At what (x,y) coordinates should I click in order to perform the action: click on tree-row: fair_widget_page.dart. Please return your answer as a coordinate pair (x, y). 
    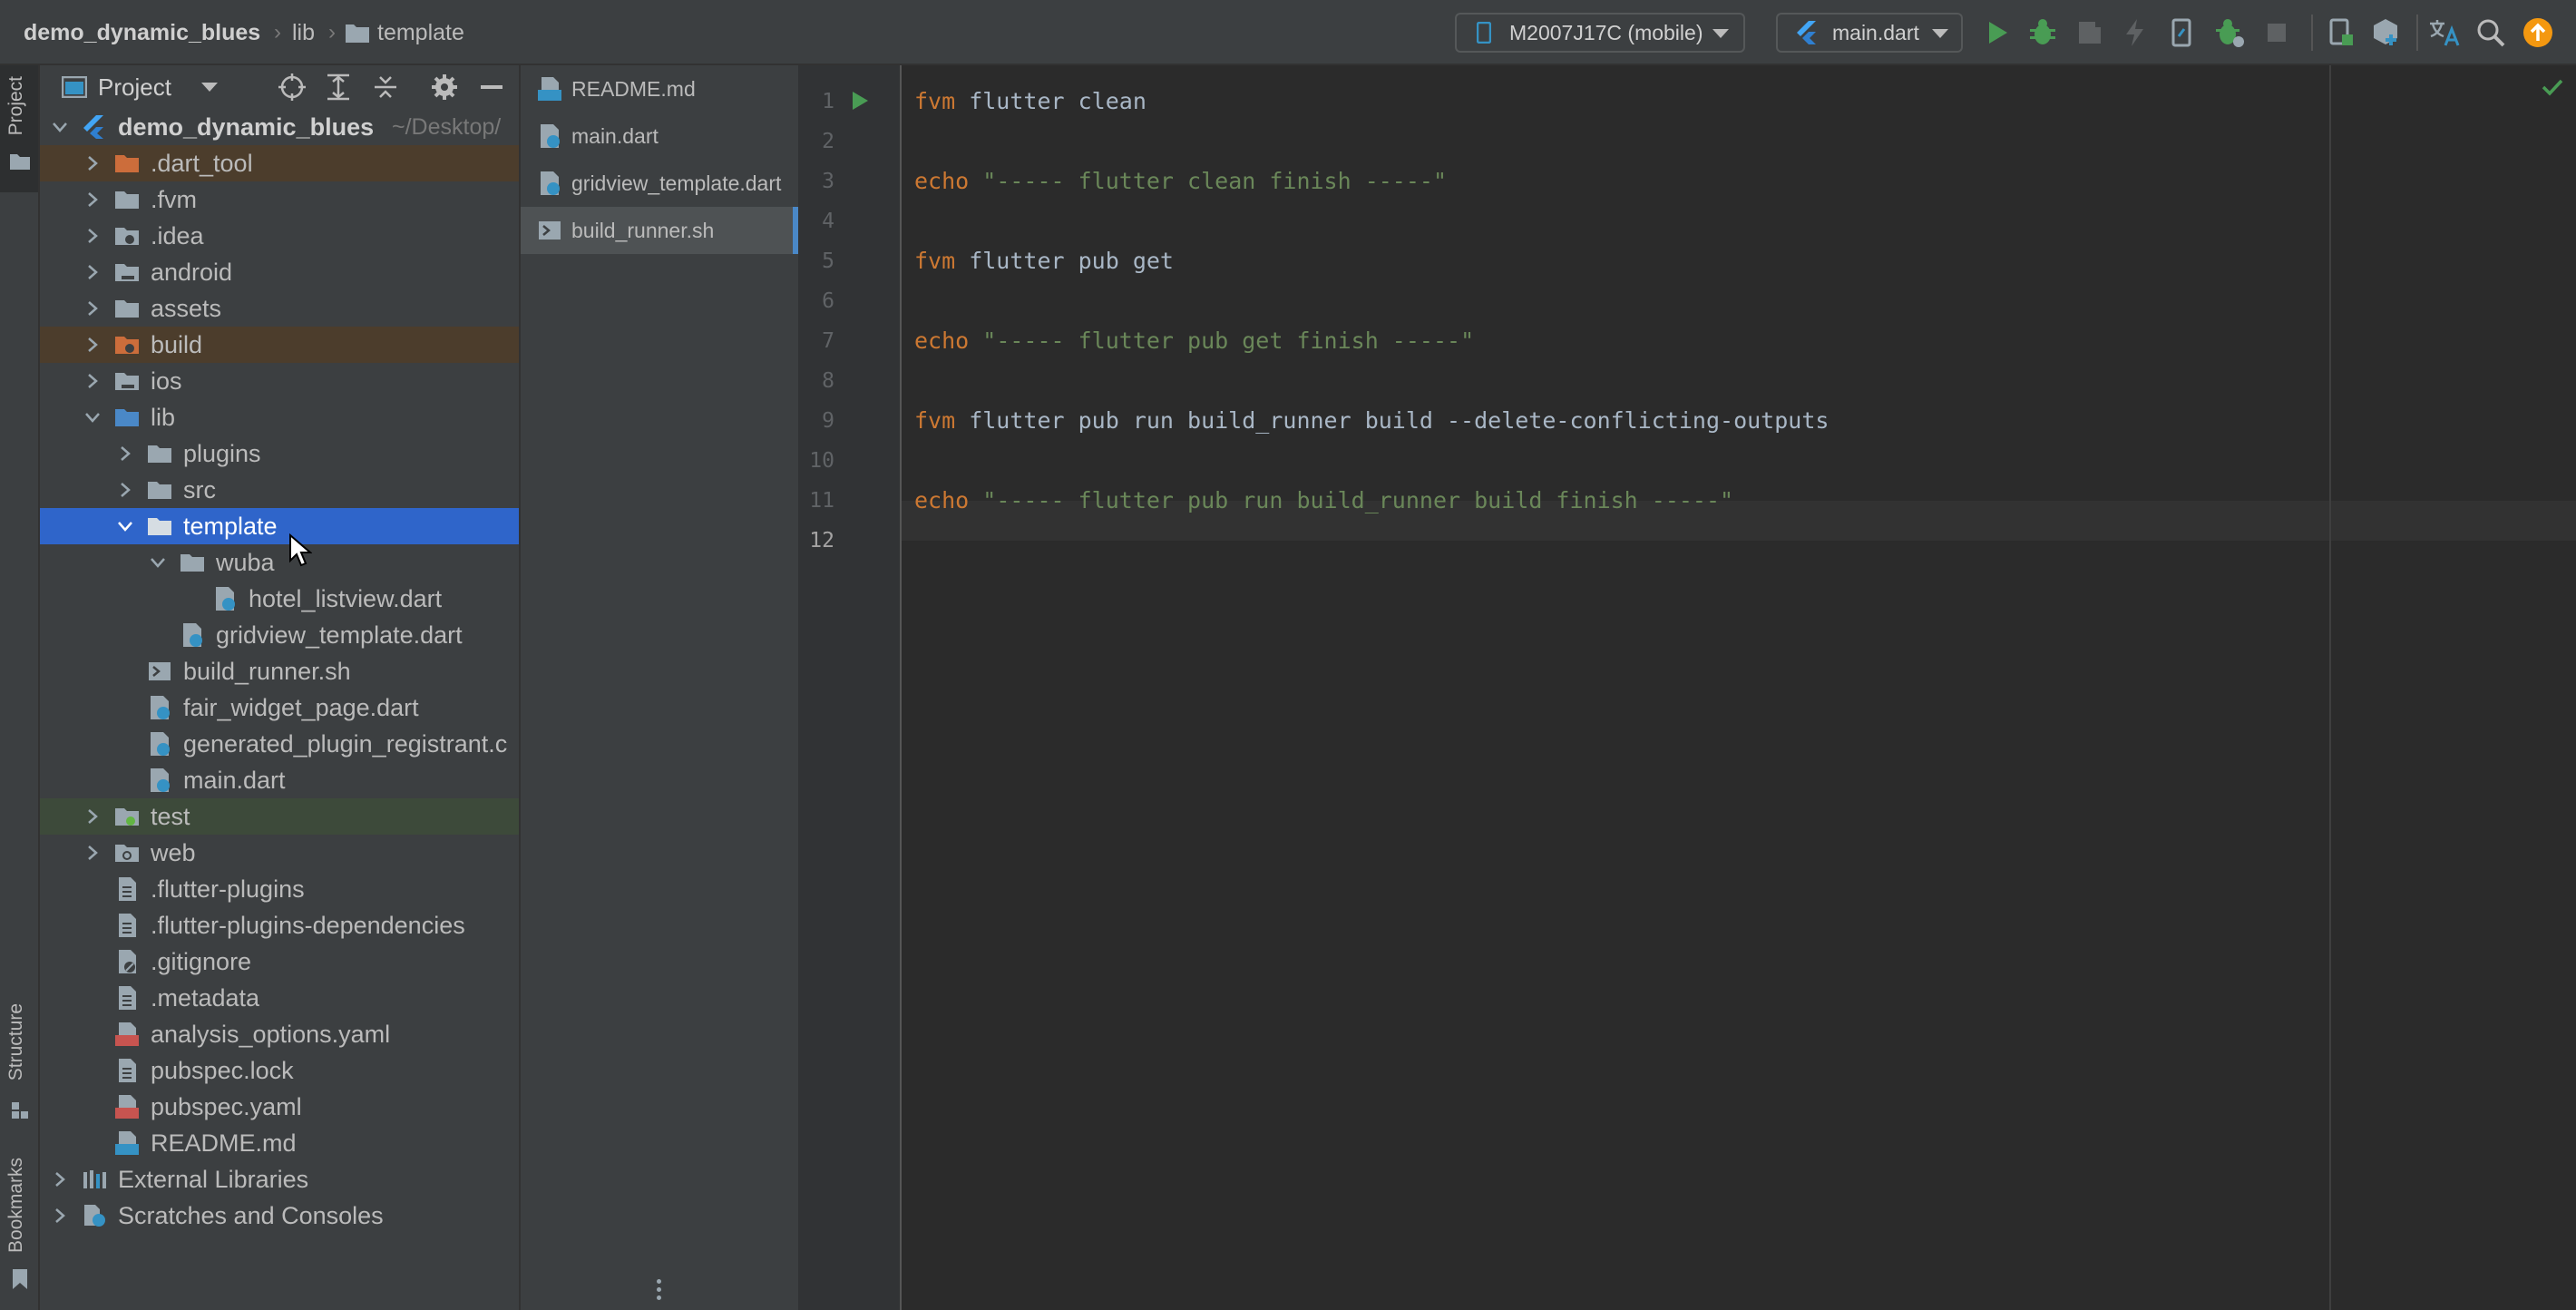
    Looking at the image, I should click on (279, 707).